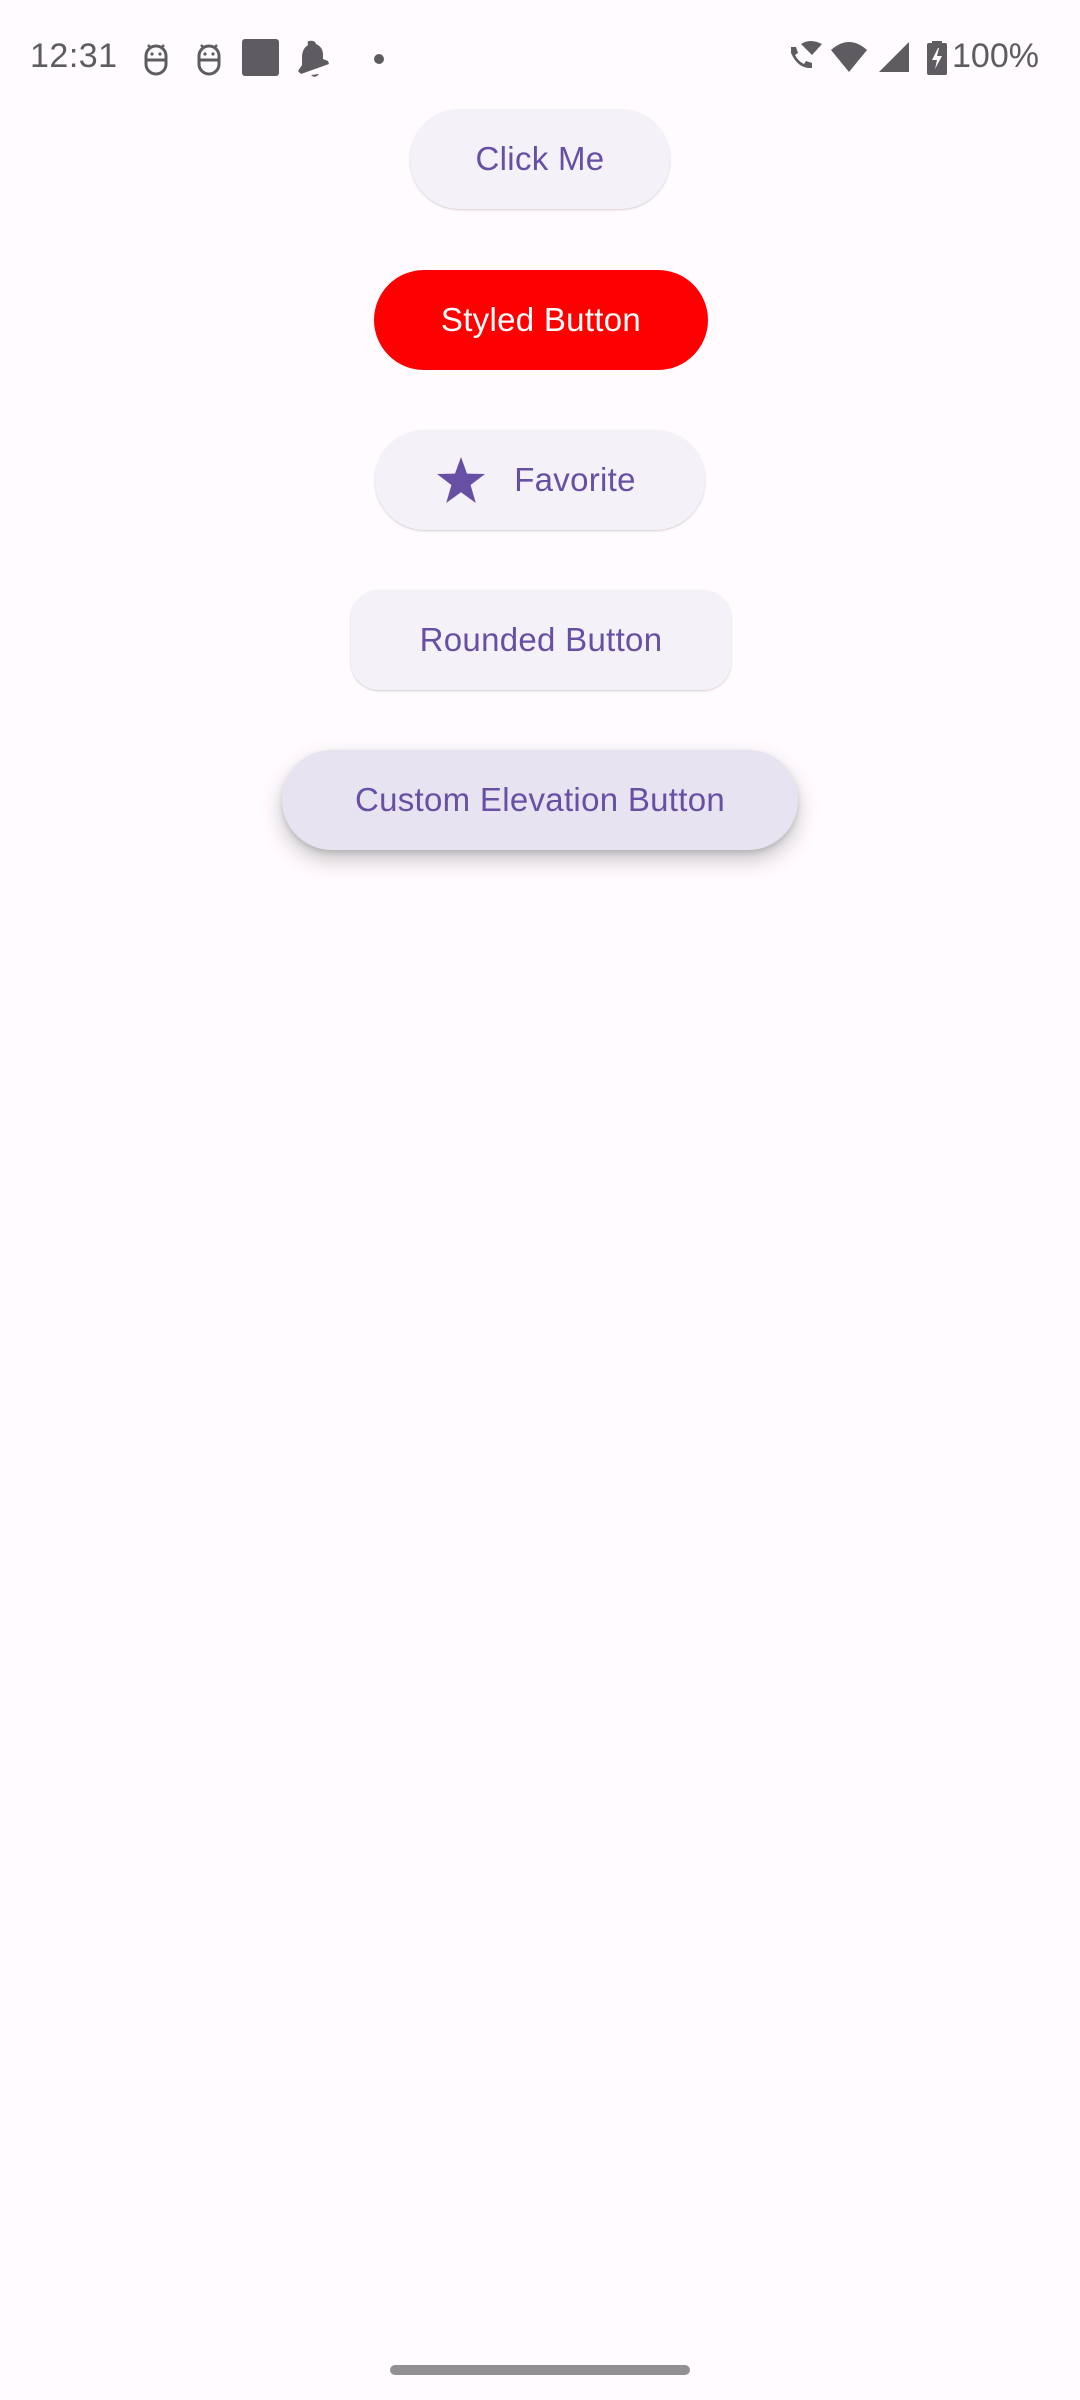  I want to click on square-app-icon, so click(261, 58).